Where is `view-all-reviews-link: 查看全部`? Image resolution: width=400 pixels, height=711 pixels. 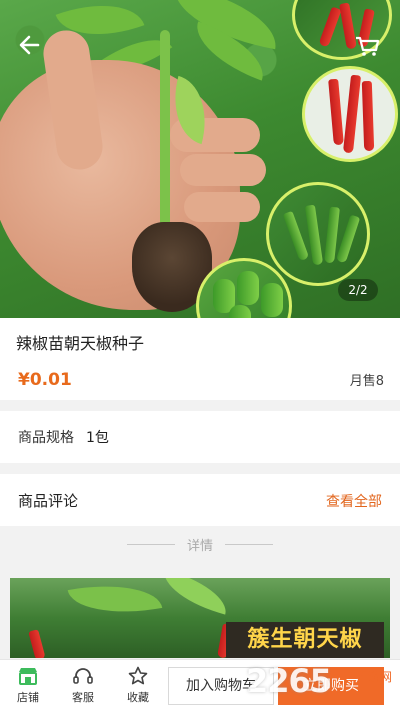
view-all-reviews-link: 查看全部 is located at coordinates (354, 501).